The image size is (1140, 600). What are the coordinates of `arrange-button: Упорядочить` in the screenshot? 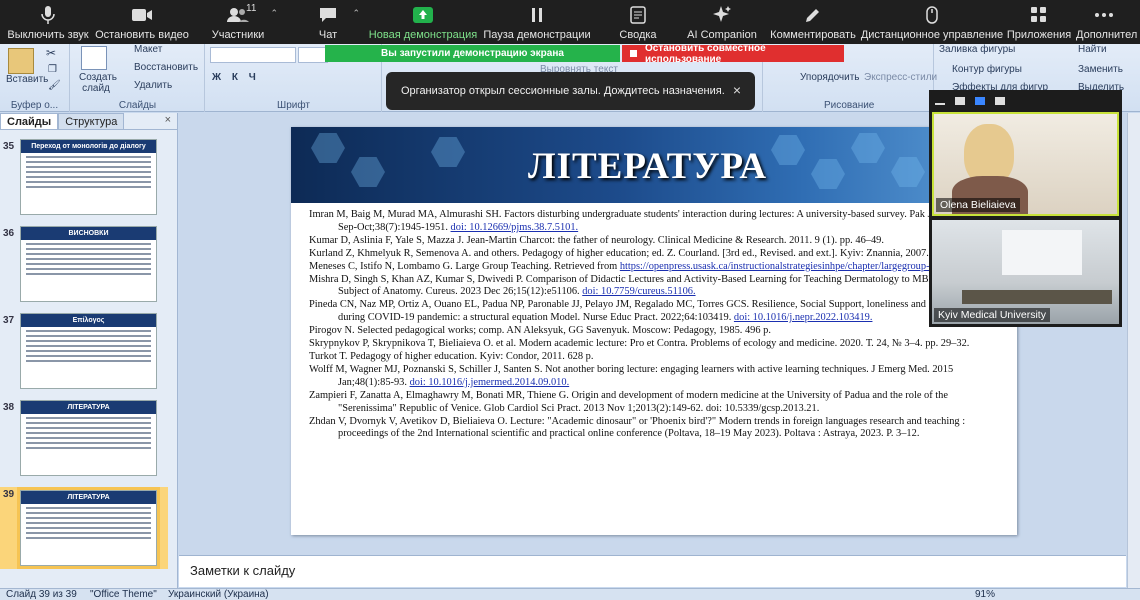 It's located at (830, 77).